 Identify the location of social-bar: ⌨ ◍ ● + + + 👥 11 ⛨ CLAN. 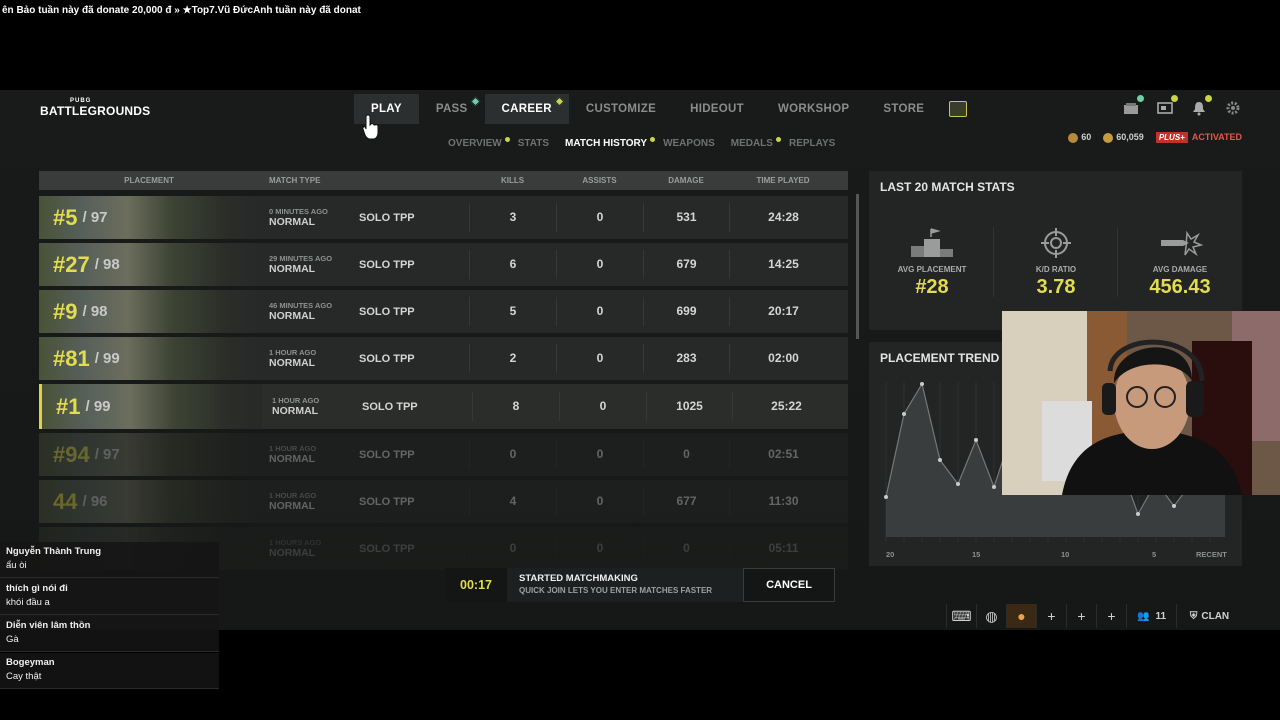
(1094, 616).